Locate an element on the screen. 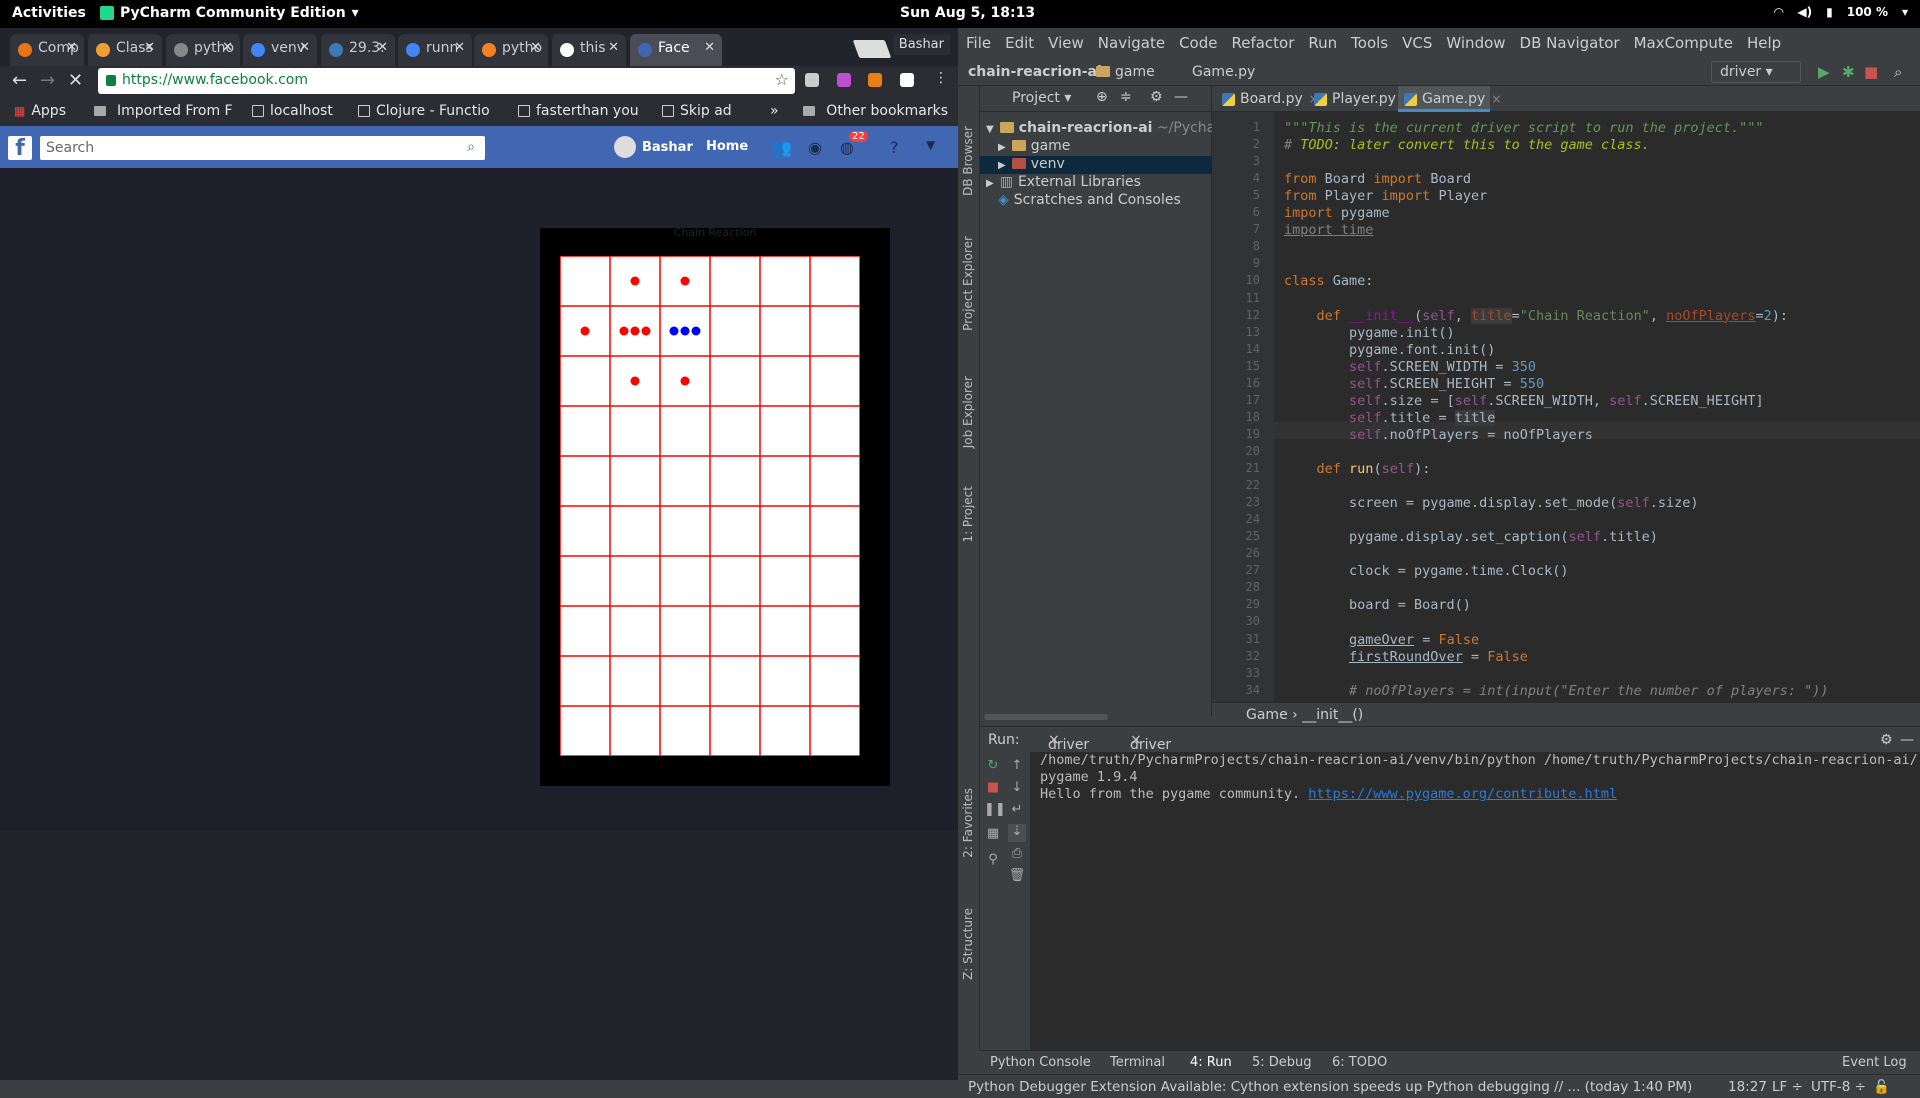 The image size is (1920, 1098). editor-tab: Game.py × is located at coordinates (1449, 99).